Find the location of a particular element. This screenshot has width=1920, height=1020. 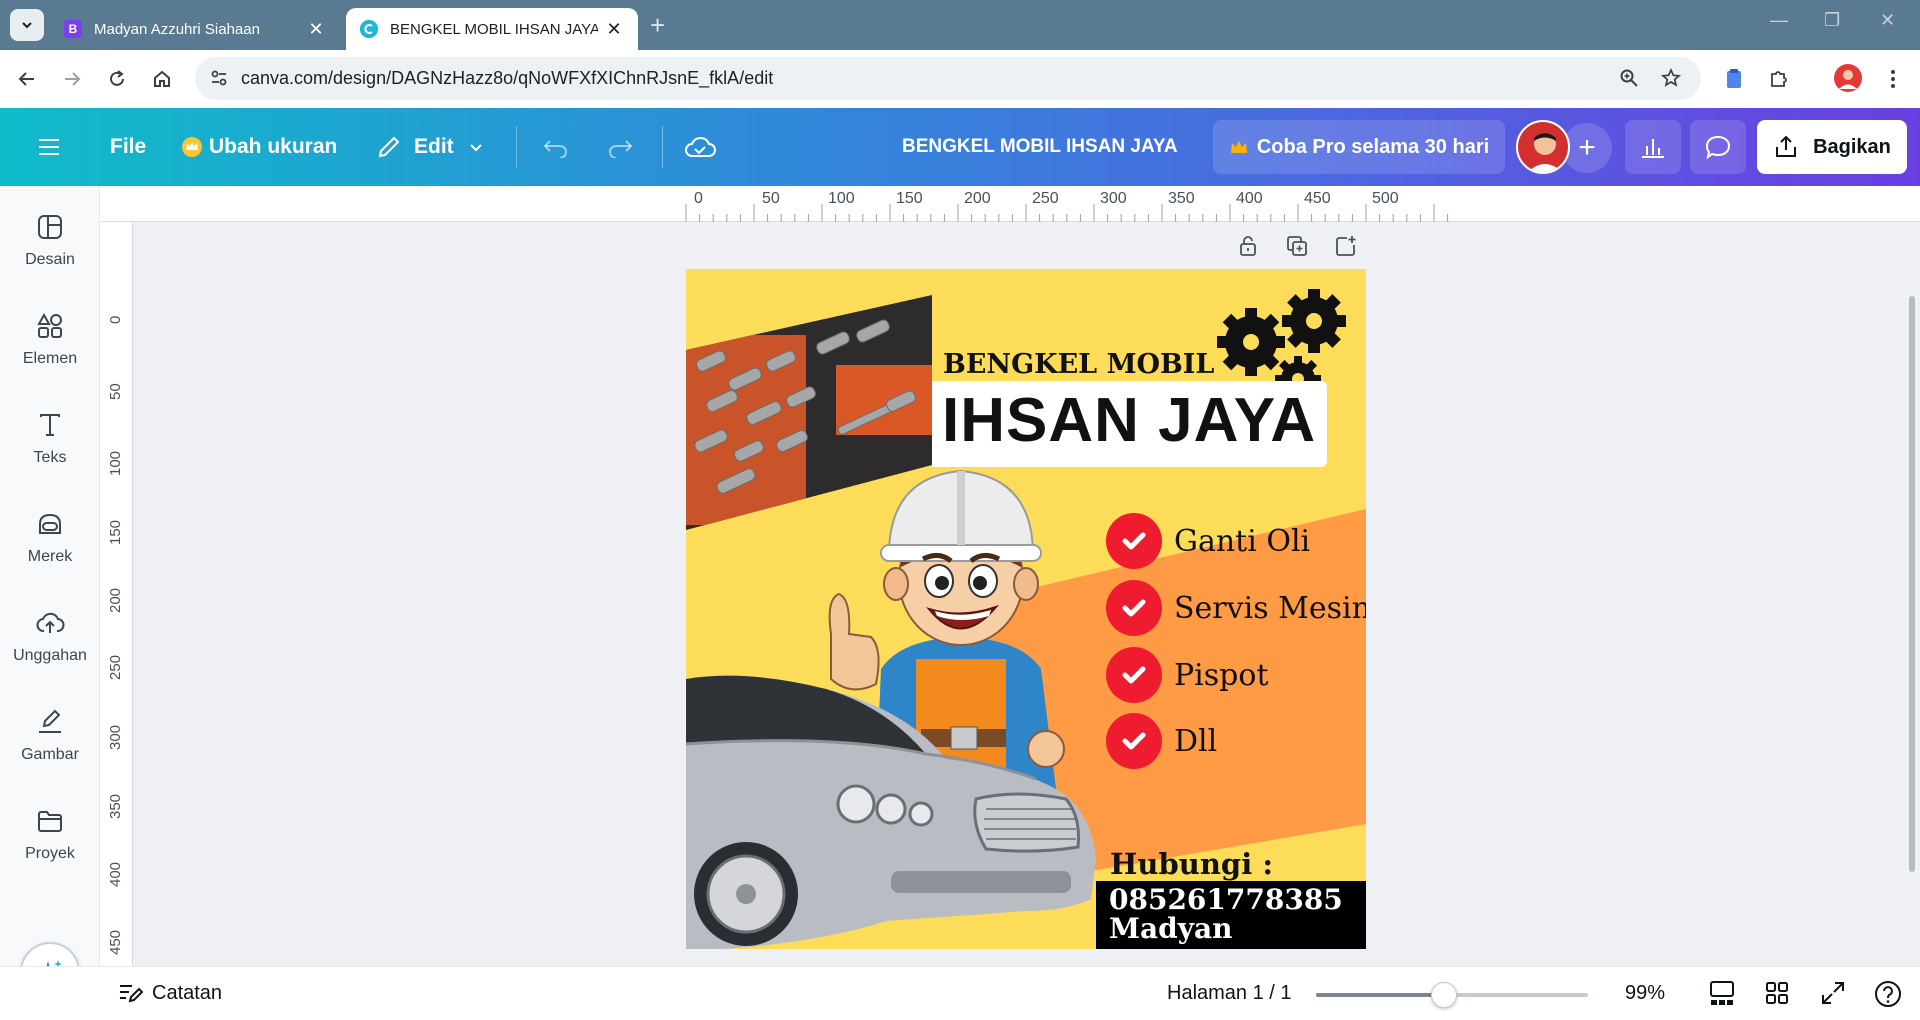

share-upload-icon is located at coordinates (1786, 146).